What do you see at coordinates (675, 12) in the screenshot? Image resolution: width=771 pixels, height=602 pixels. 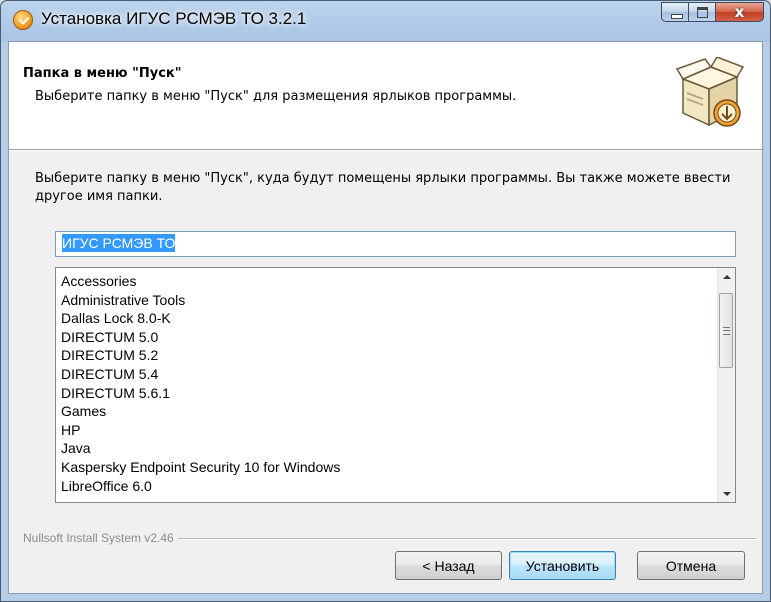 I see `minimize-button` at bounding box center [675, 12].